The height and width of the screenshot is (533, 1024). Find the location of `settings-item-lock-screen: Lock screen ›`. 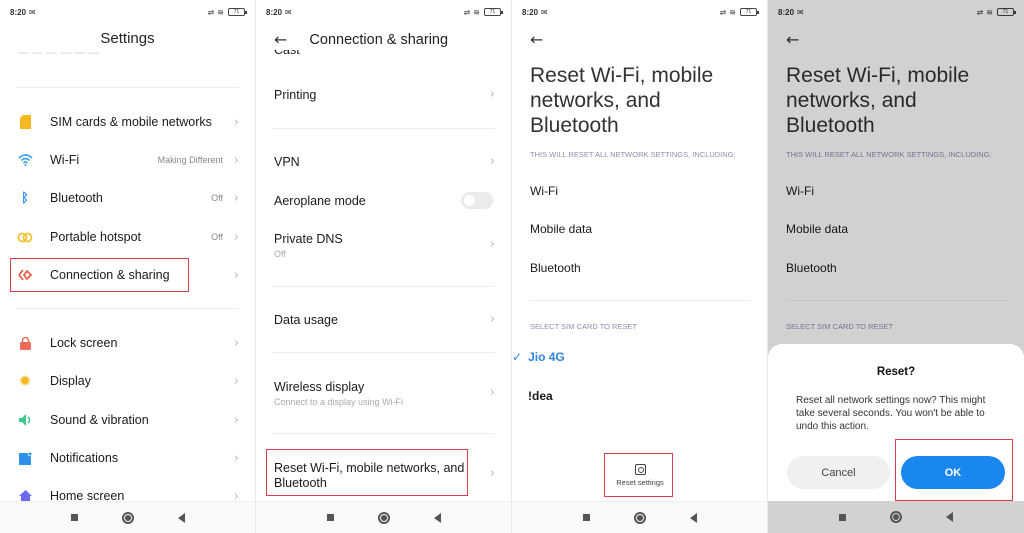

settings-item-lock-screen: Lock screen › is located at coordinates (127, 343).